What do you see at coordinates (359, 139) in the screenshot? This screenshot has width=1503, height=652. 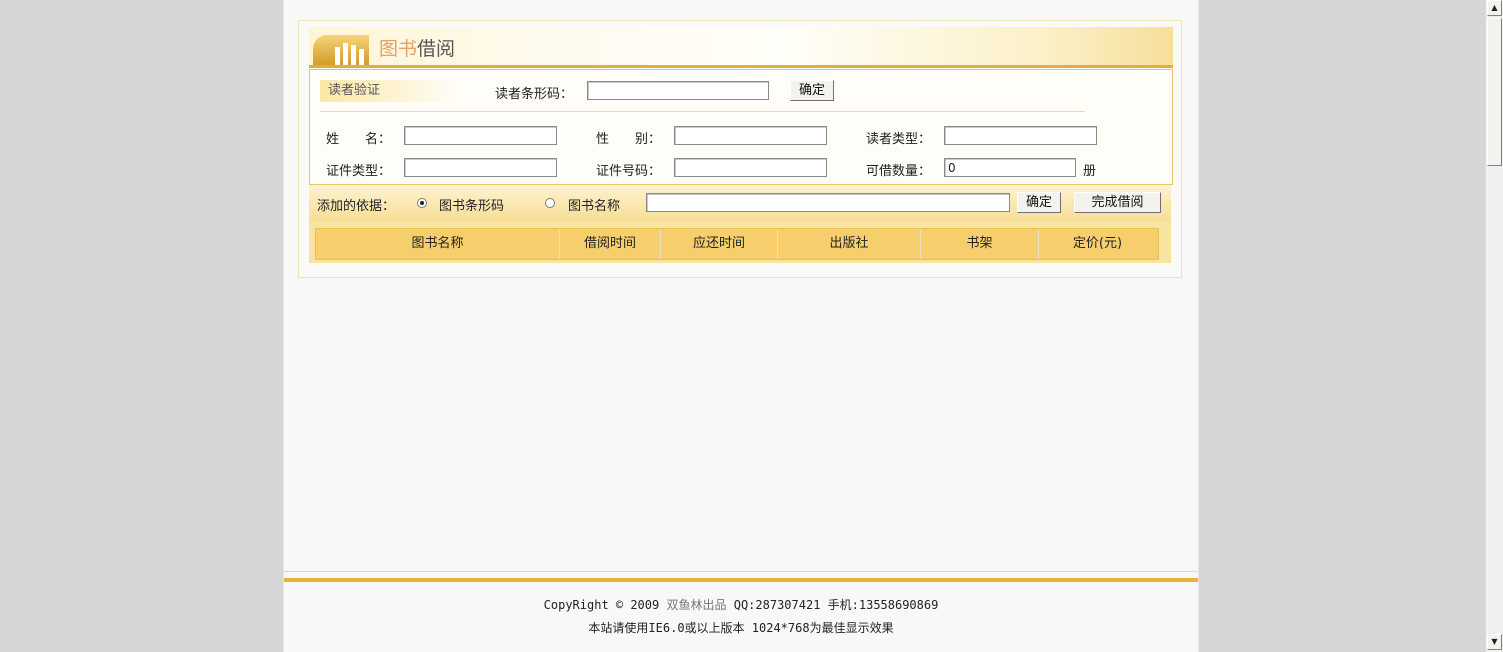 I see `name-label: 姓 名：` at bounding box center [359, 139].